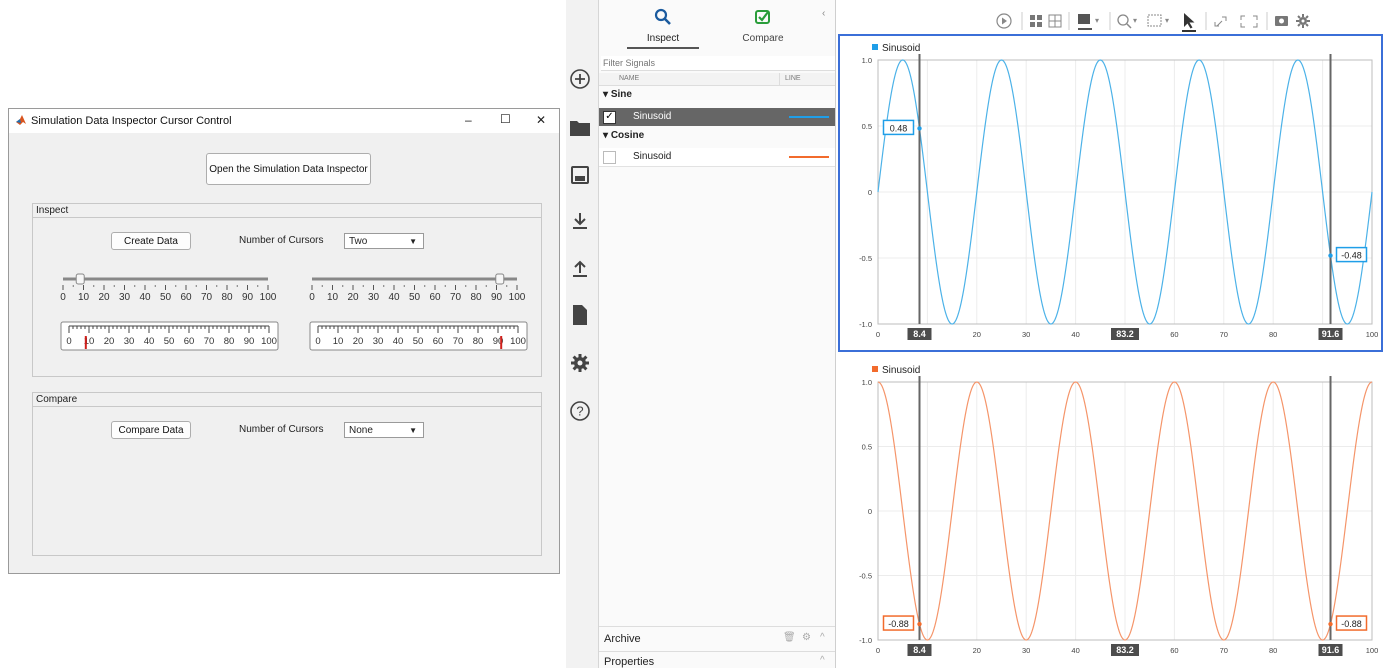  Describe the element at coordinates (413, 430) in the screenshot. I see `chevron-down-icon: ▼` at that location.